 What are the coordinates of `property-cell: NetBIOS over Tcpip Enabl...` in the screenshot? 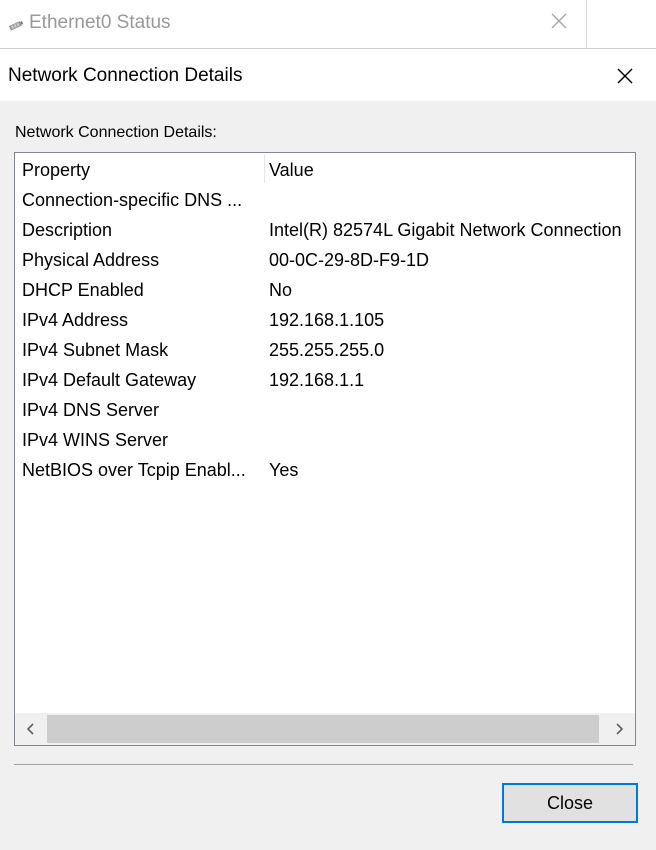 It's located at (134, 470).